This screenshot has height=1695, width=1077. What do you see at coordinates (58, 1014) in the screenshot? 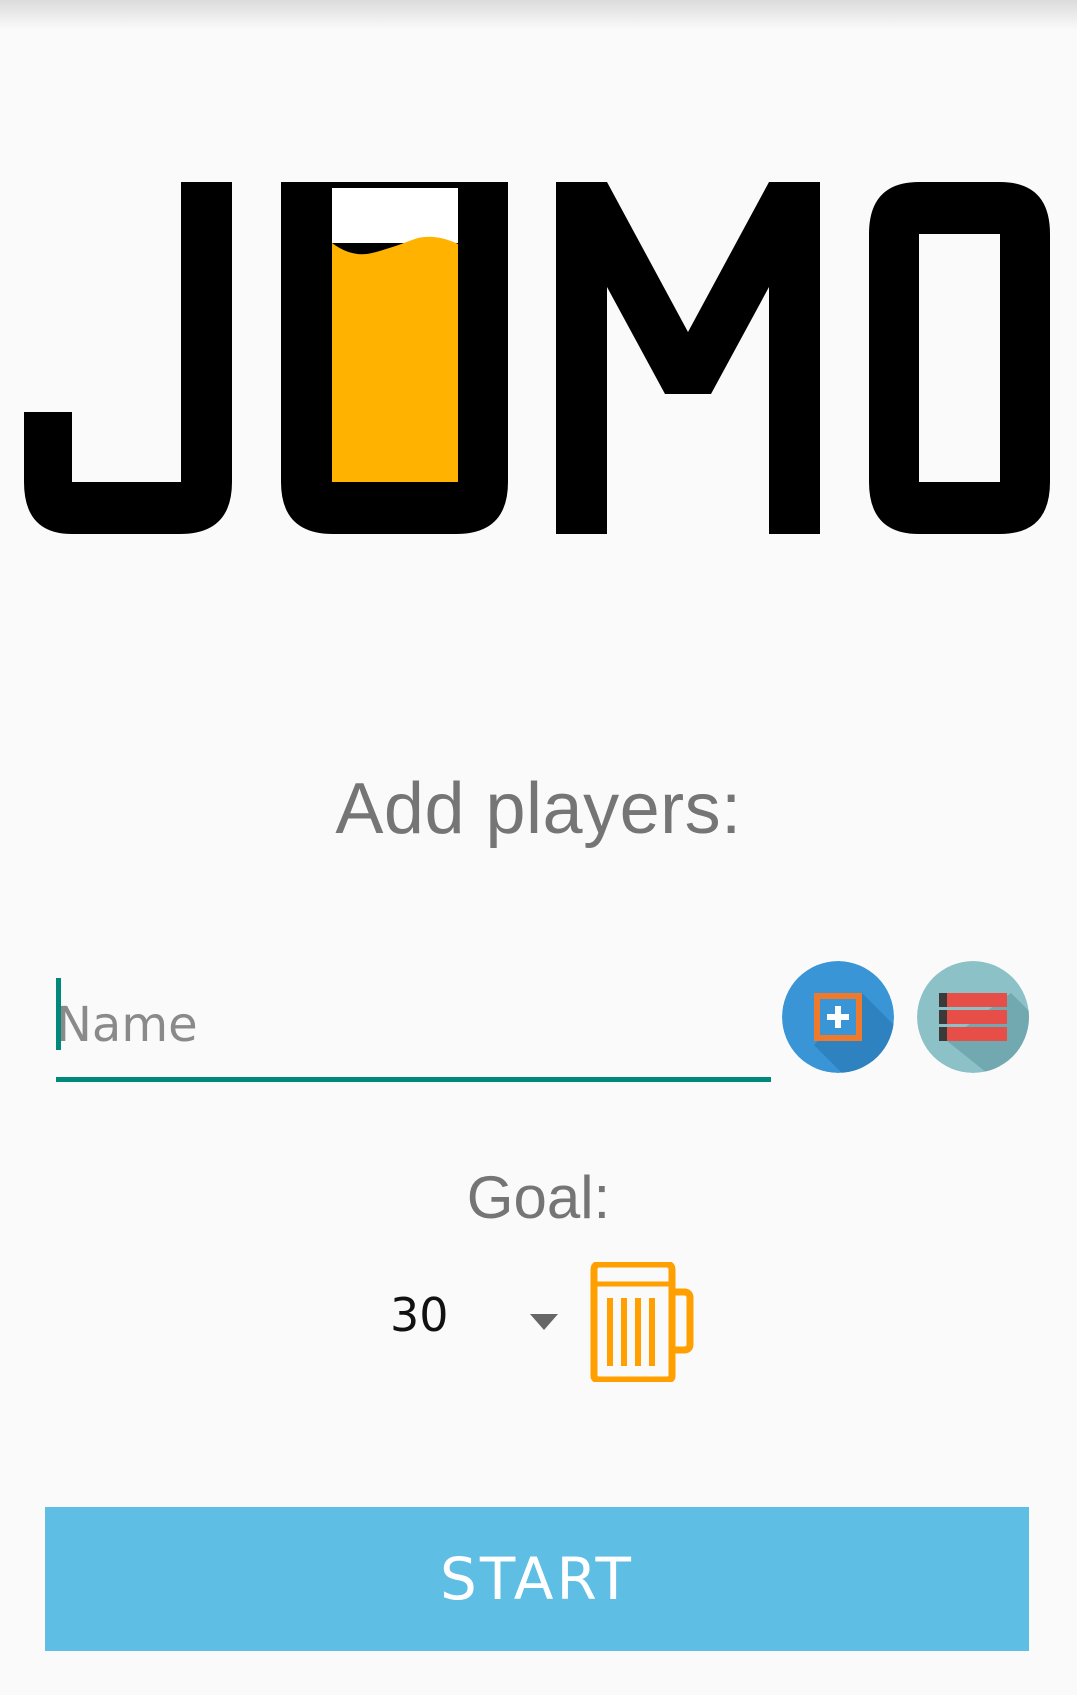
I see `text-caret` at bounding box center [58, 1014].